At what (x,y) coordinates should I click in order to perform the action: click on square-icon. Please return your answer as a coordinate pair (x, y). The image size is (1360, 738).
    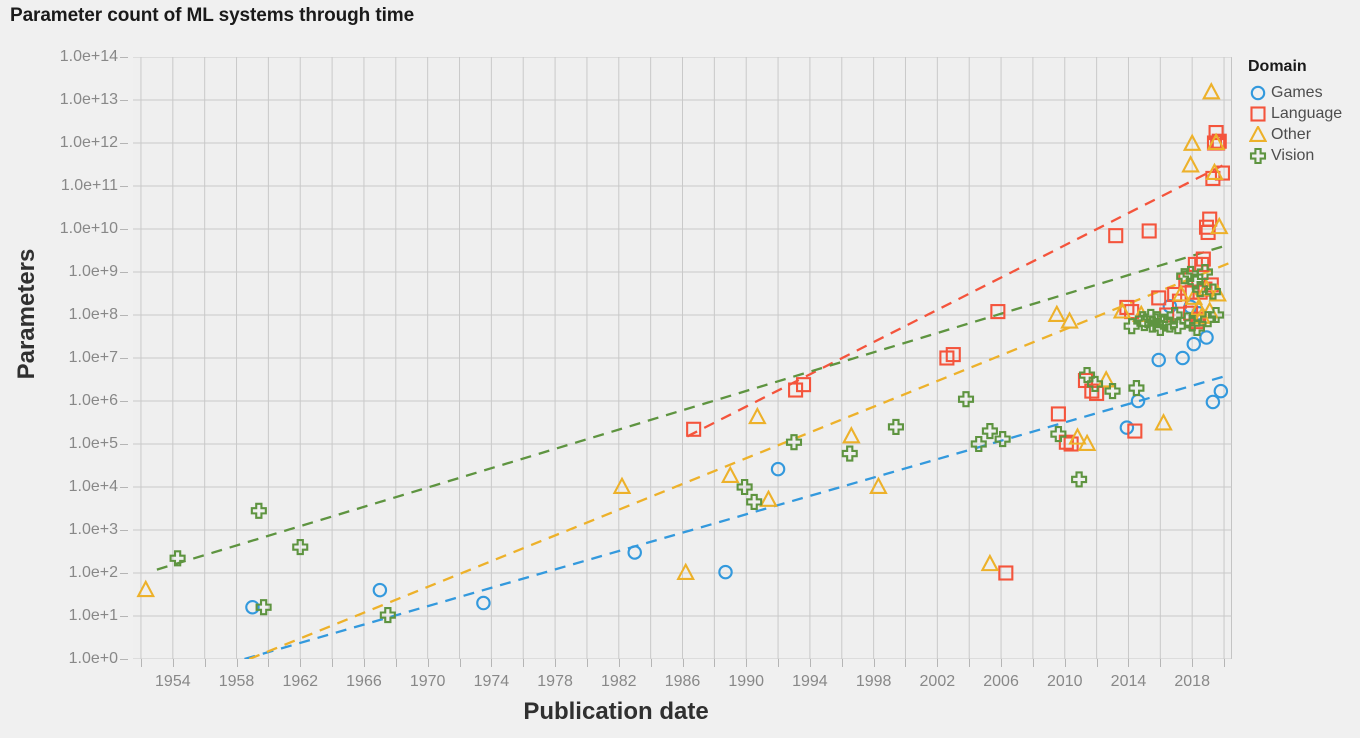
    Looking at the image, I should click on (1258, 114).